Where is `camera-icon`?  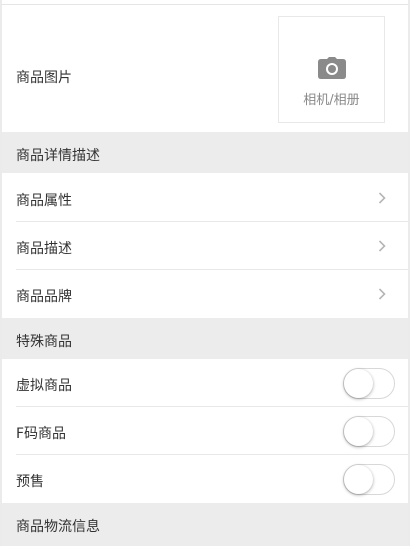
camera-icon is located at coordinates (332, 68).